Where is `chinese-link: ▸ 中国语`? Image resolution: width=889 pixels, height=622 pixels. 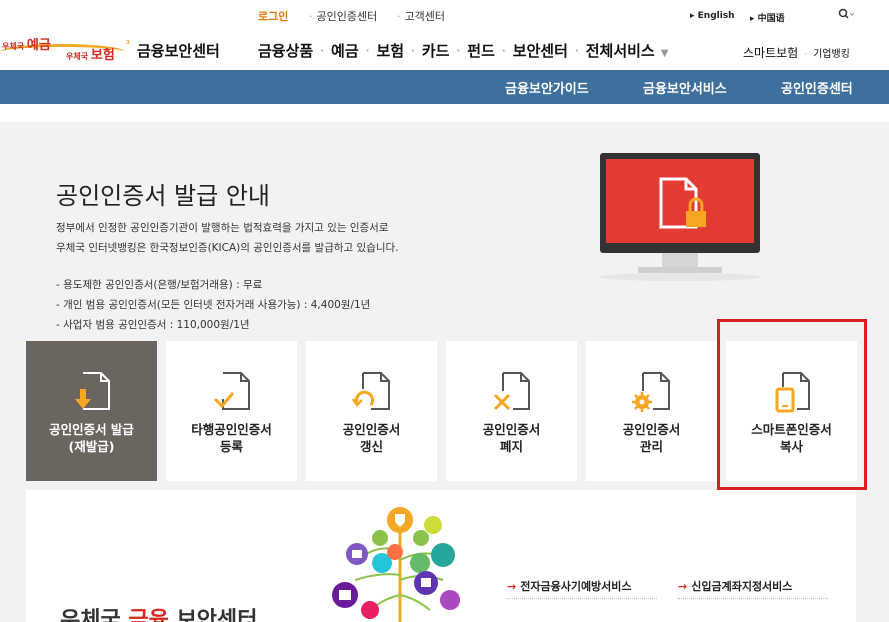
chinese-link: ▸ 中国语 is located at coordinates (767, 17).